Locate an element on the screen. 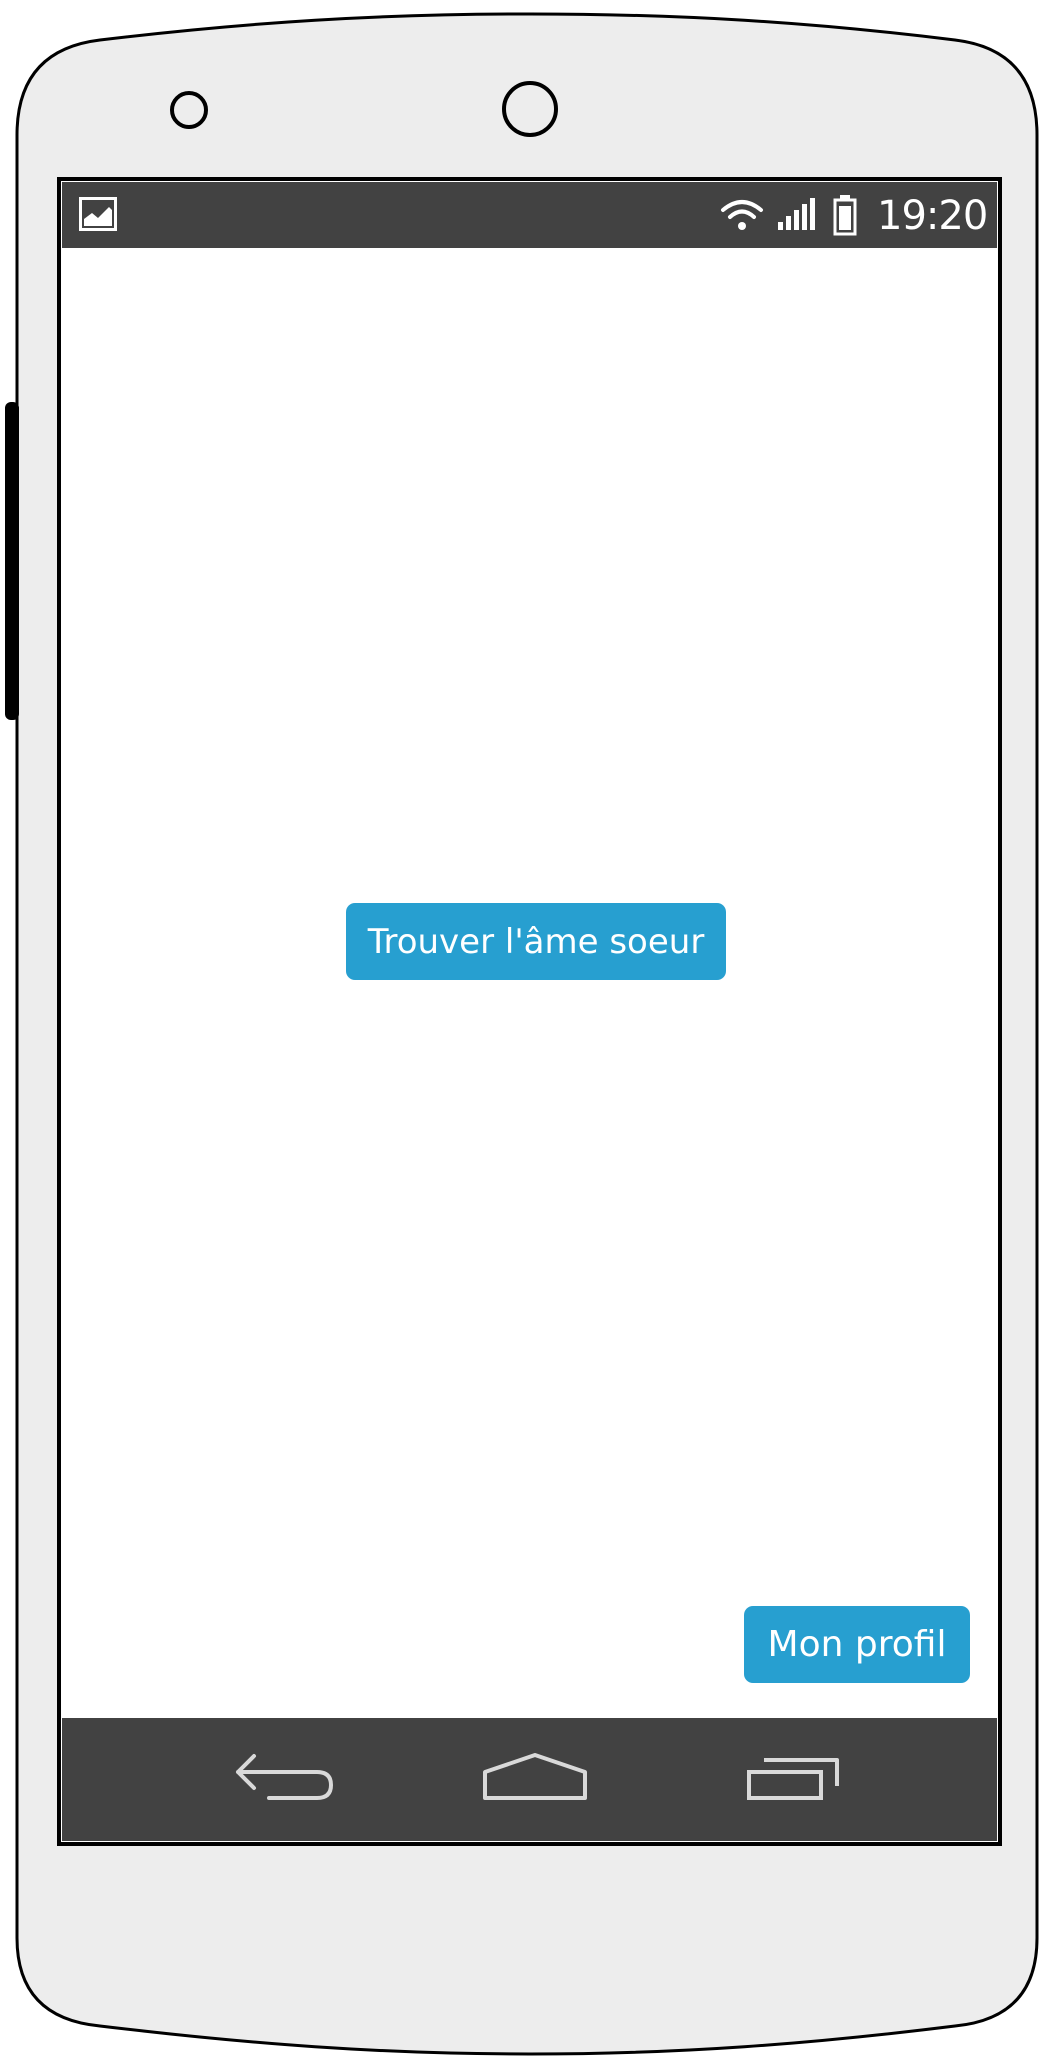 The height and width of the screenshot is (2057, 1040). back-button is located at coordinates (279, 1780).